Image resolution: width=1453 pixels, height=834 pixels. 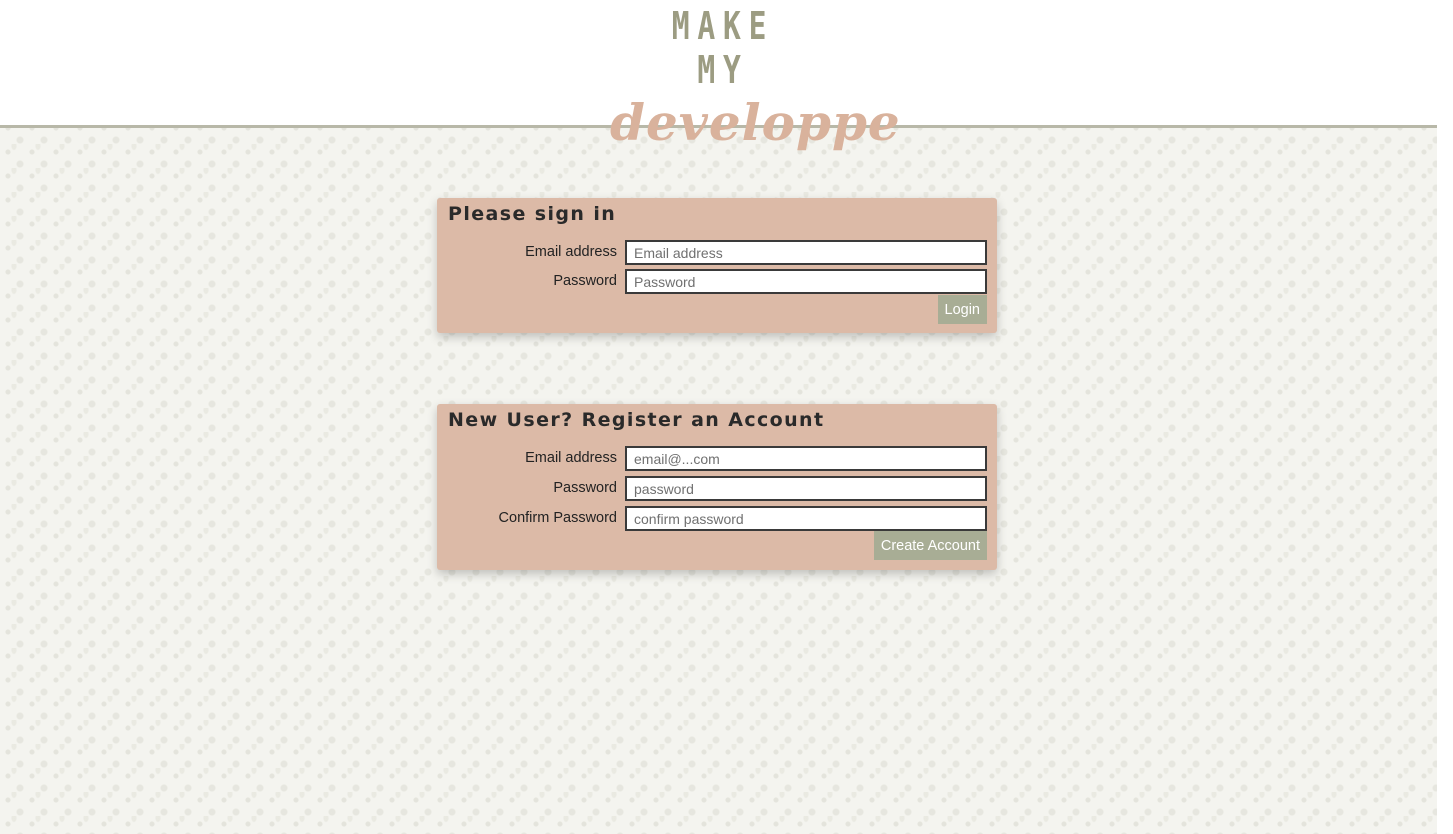 I want to click on register-email-label: Email address, so click(x=571, y=458).